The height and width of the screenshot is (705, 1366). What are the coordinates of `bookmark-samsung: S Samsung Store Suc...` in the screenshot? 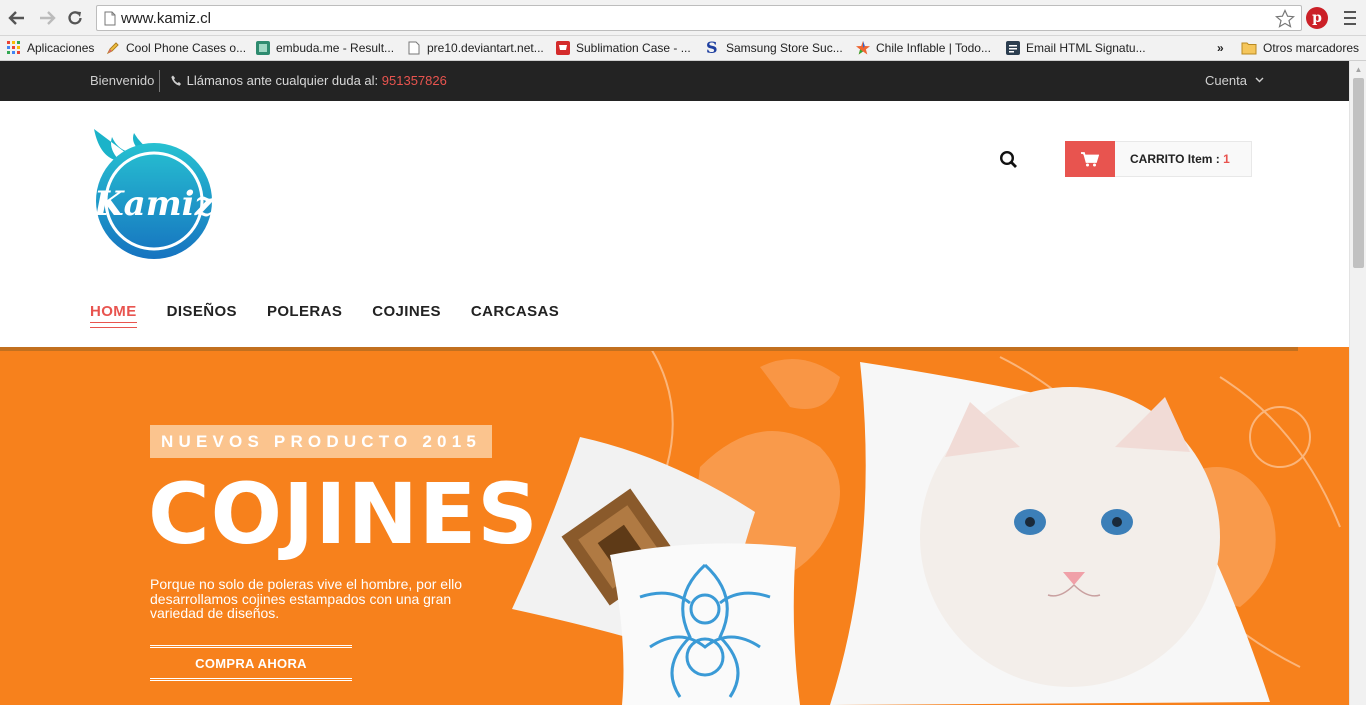 It's located at (774, 48).